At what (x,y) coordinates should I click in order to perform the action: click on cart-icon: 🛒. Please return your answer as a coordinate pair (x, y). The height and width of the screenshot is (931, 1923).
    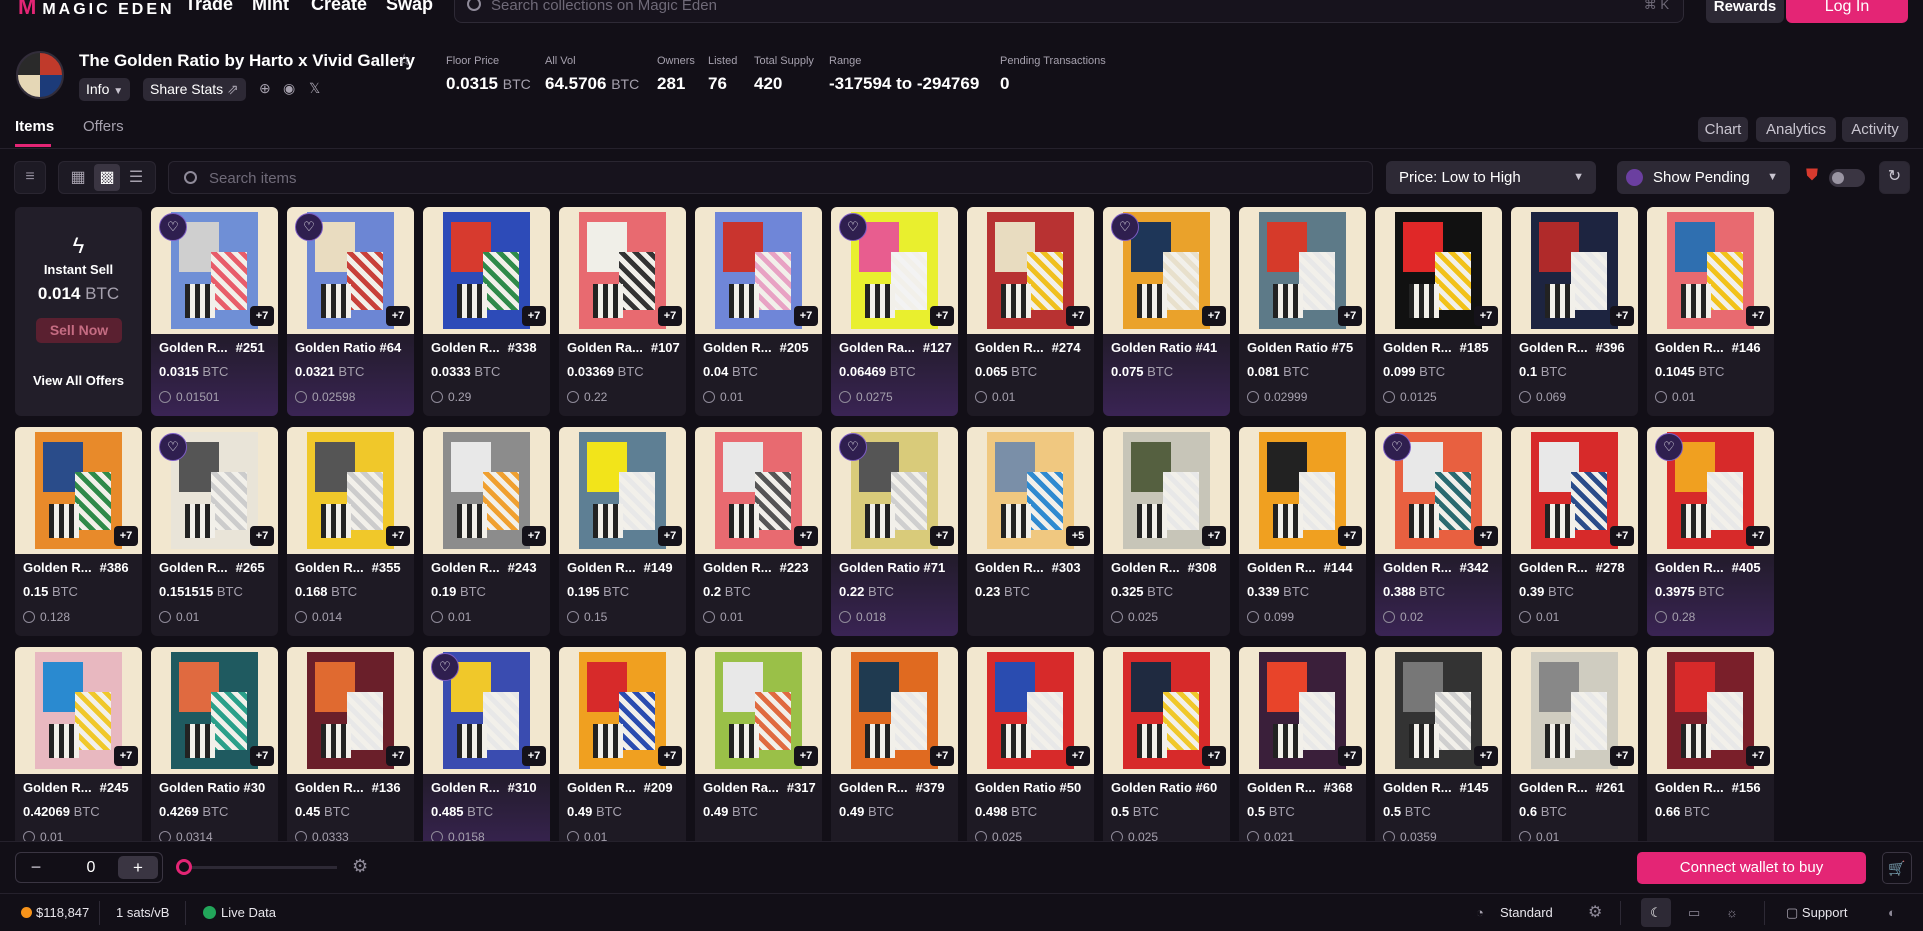
    Looking at the image, I should click on (1897, 868).